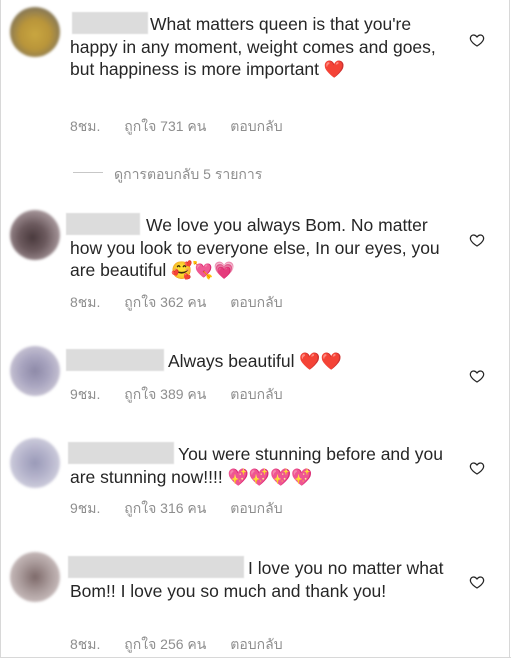  What do you see at coordinates (188, 175) in the screenshot?
I see `view-replies-link: ดูการตอบกลับ 5 รายการ` at bounding box center [188, 175].